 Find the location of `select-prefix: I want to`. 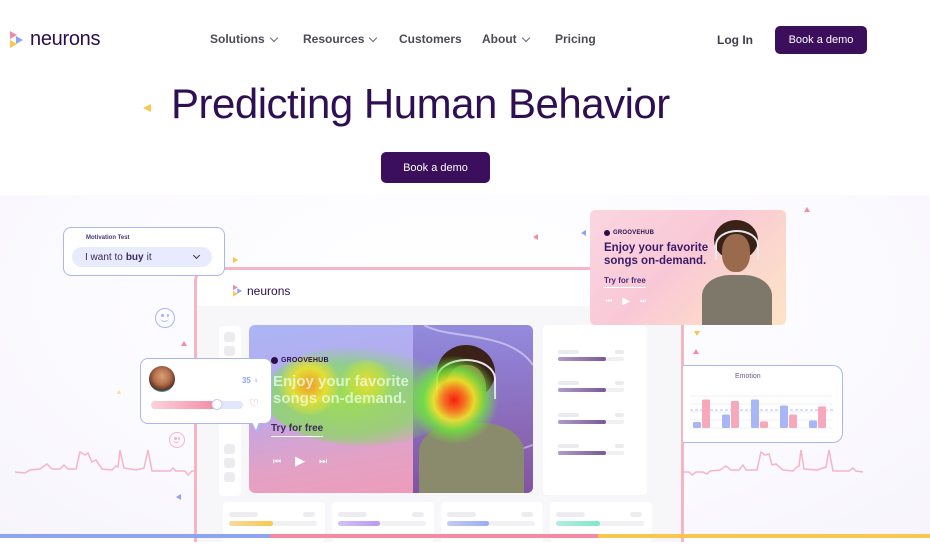

select-prefix: I want to is located at coordinates (104, 257).